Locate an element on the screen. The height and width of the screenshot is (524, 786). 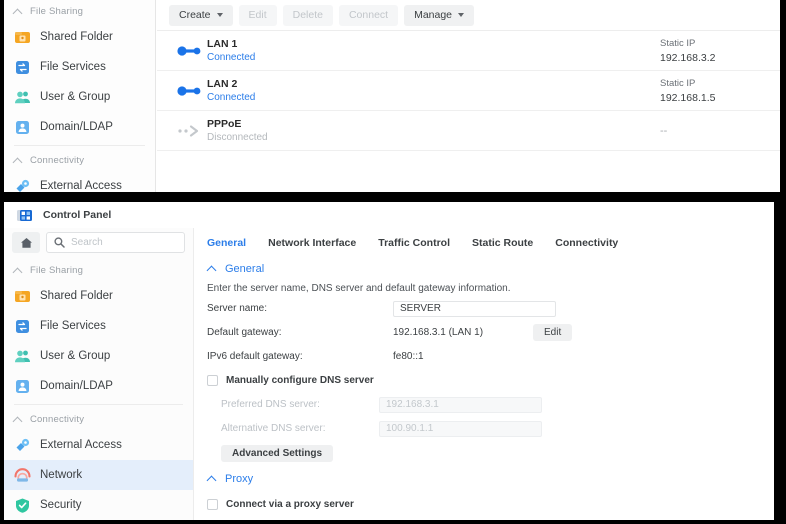
file-services-icon is located at coordinates (22, 67).